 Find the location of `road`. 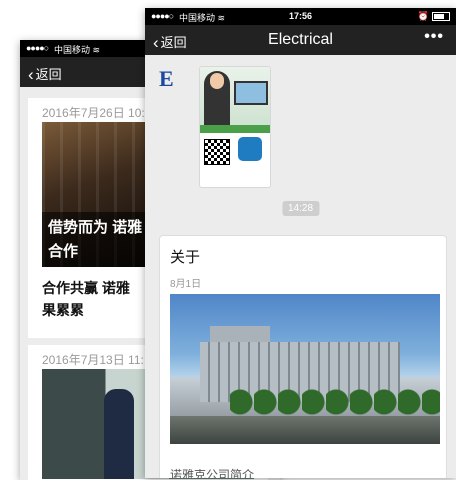

road is located at coordinates (305, 430).